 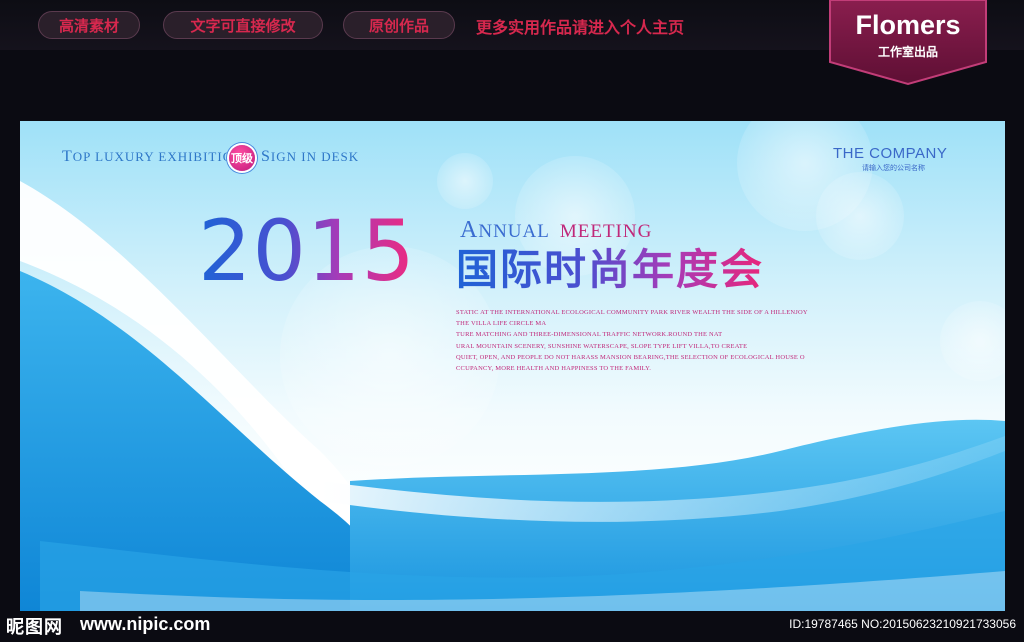 What do you see at coordinates (890, 153) in the screenshot?
I see `company-name: THE COMPANY` at bounding box center [890, 153].